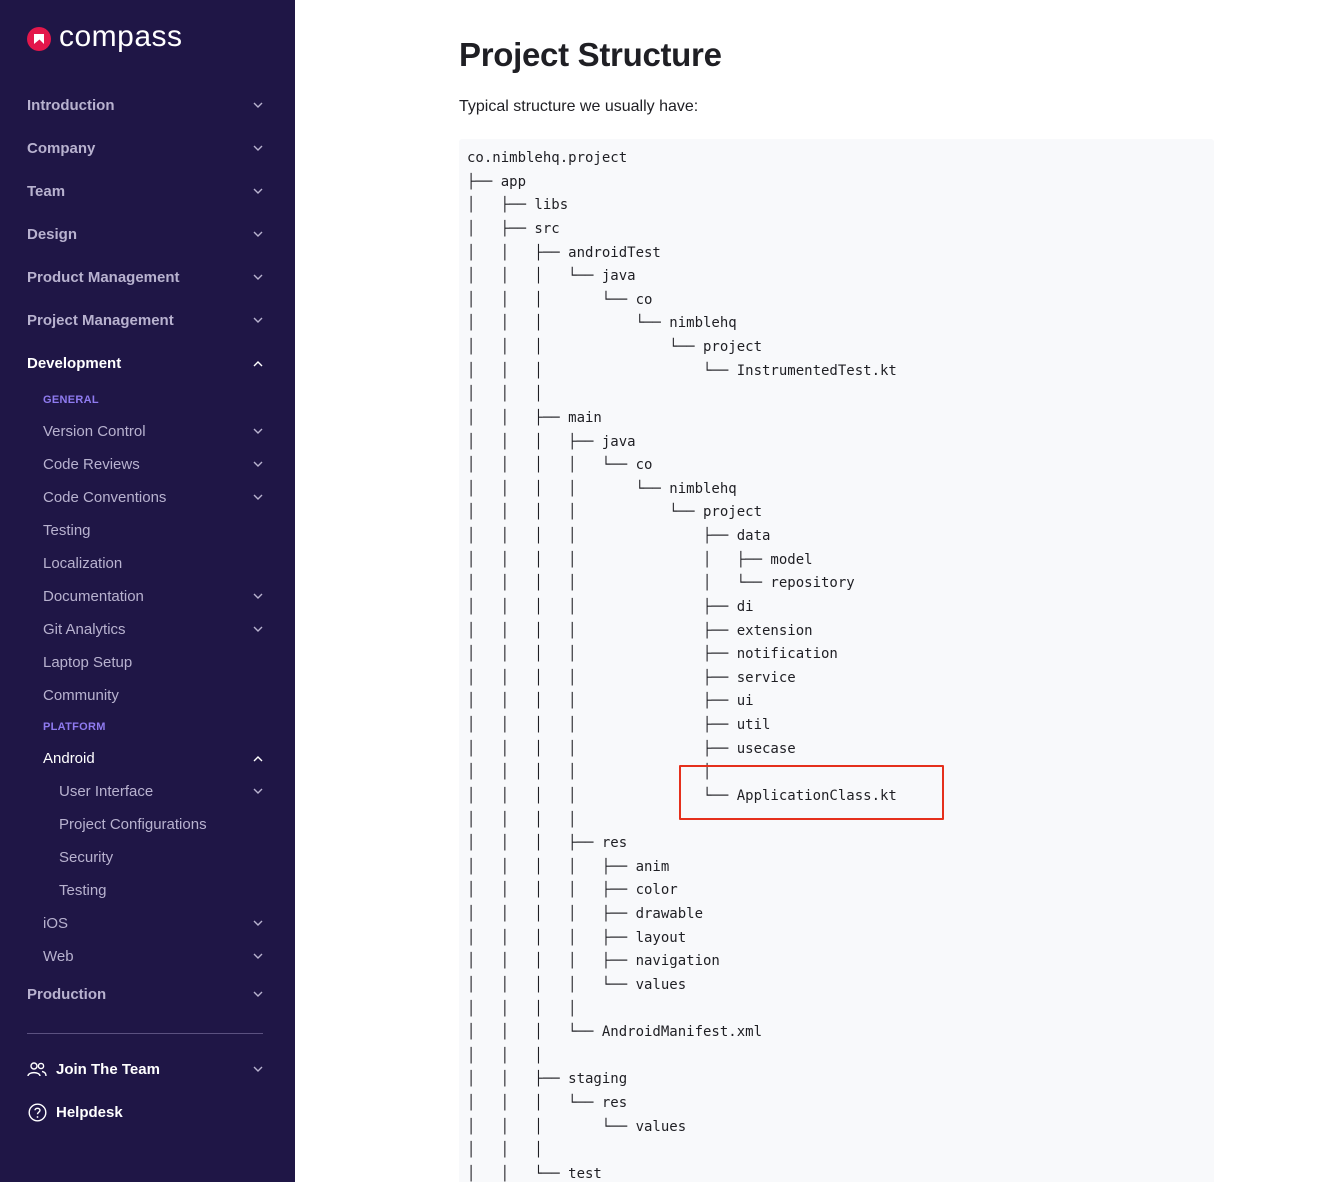  I want to click on sidebar-item-version-control: Version Control, so click(153, 431).